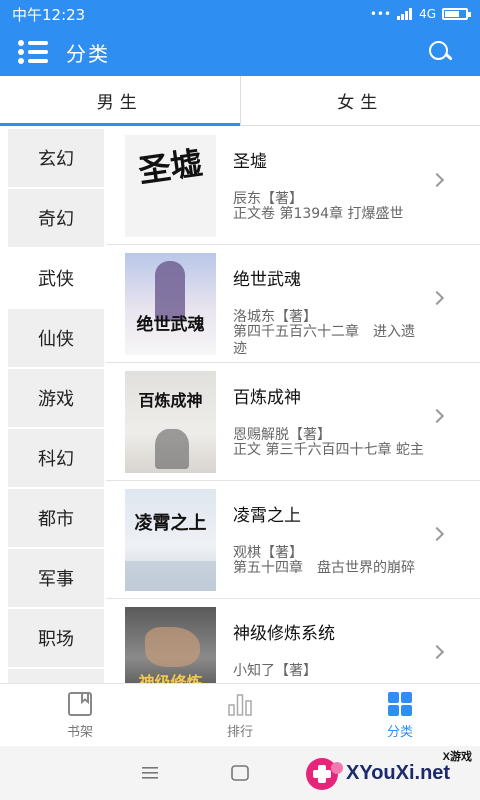 This screenshot has height=800, width=480. What do you see at coordinates (275, 671) in the screenshot?
I see `book-author: 小知了【著】` at bounding box center [275, 671].